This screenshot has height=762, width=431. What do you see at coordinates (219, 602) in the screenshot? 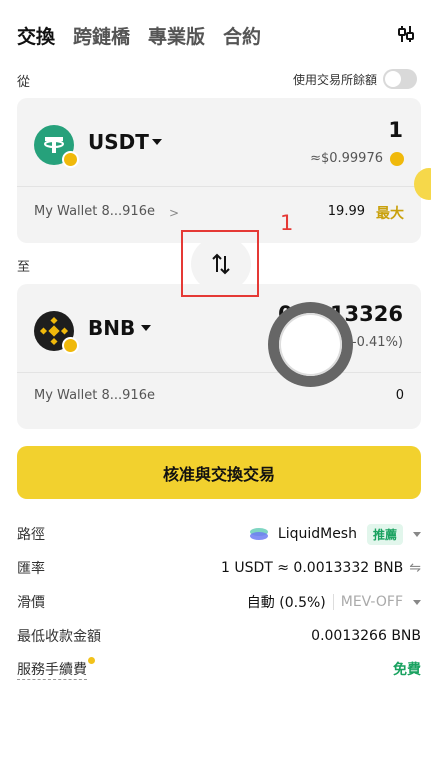
I see `slippage-row: 滑價 自動 (0.5%) MEV-OFF` at bounding box center [219, 602].